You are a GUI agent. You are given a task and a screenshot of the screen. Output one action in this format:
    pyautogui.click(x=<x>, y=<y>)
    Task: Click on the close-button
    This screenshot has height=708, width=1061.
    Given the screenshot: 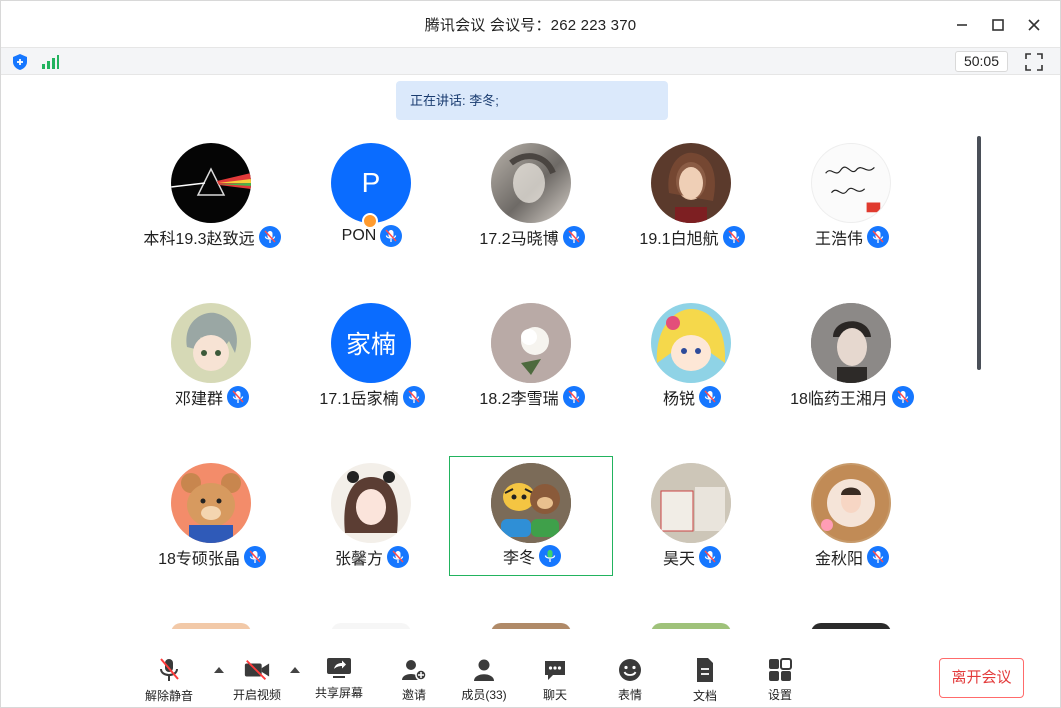 What is the action you would take?
    pyautogui.click(x=1034, y=25)
    